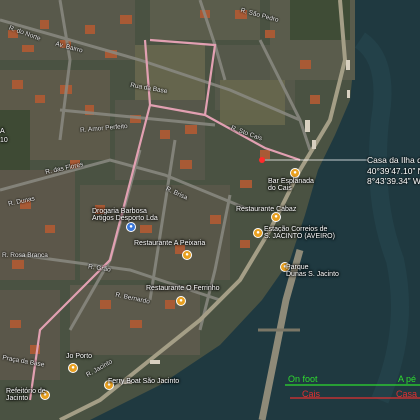 The height and width of the screenshot is (420, 420). I want to click on poi-label-bar-esplanada: Bar Esplanada do Cais, so click(291, 185).